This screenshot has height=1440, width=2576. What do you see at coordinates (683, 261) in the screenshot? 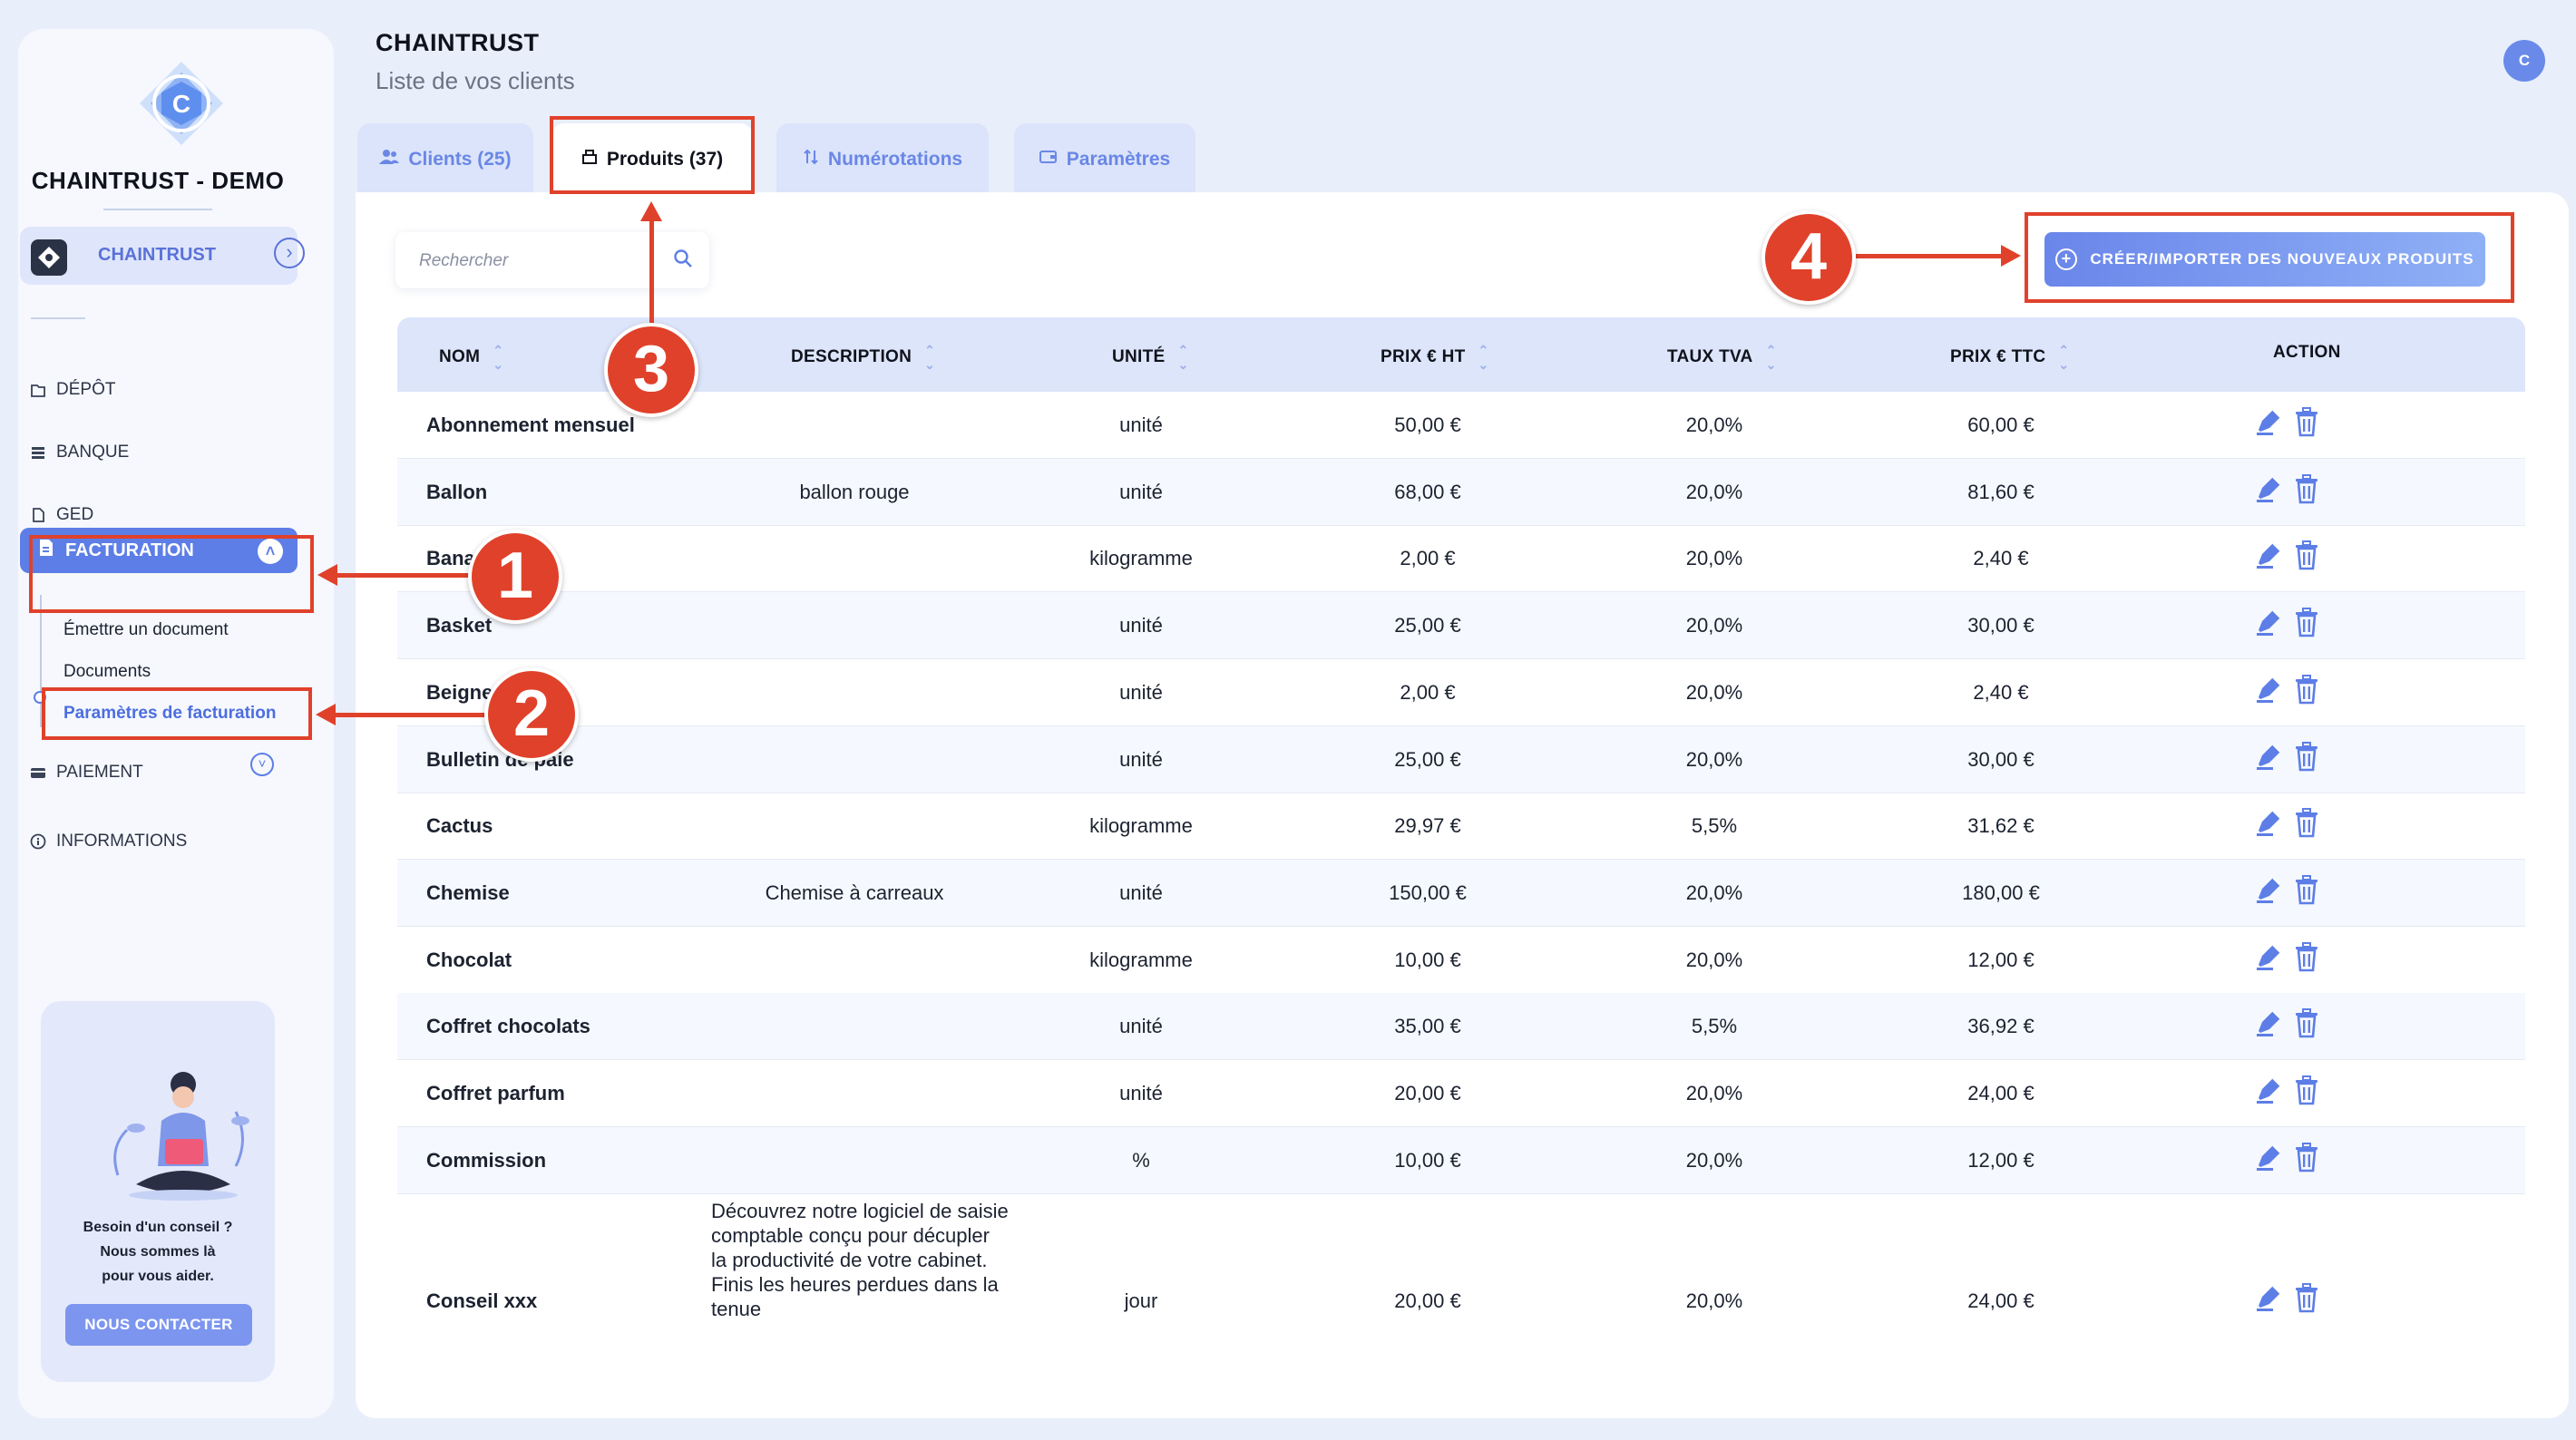
I see `search-icon` at bounding box center [683, 261].